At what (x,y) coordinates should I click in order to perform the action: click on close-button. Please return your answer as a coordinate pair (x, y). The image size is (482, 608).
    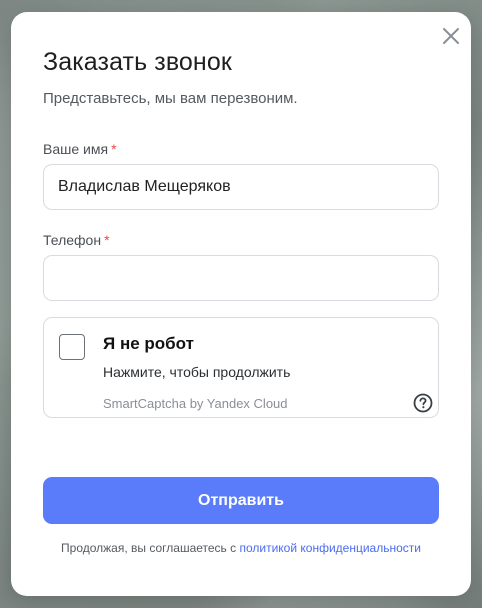
    Looking at the image, I should click on (451, 36).